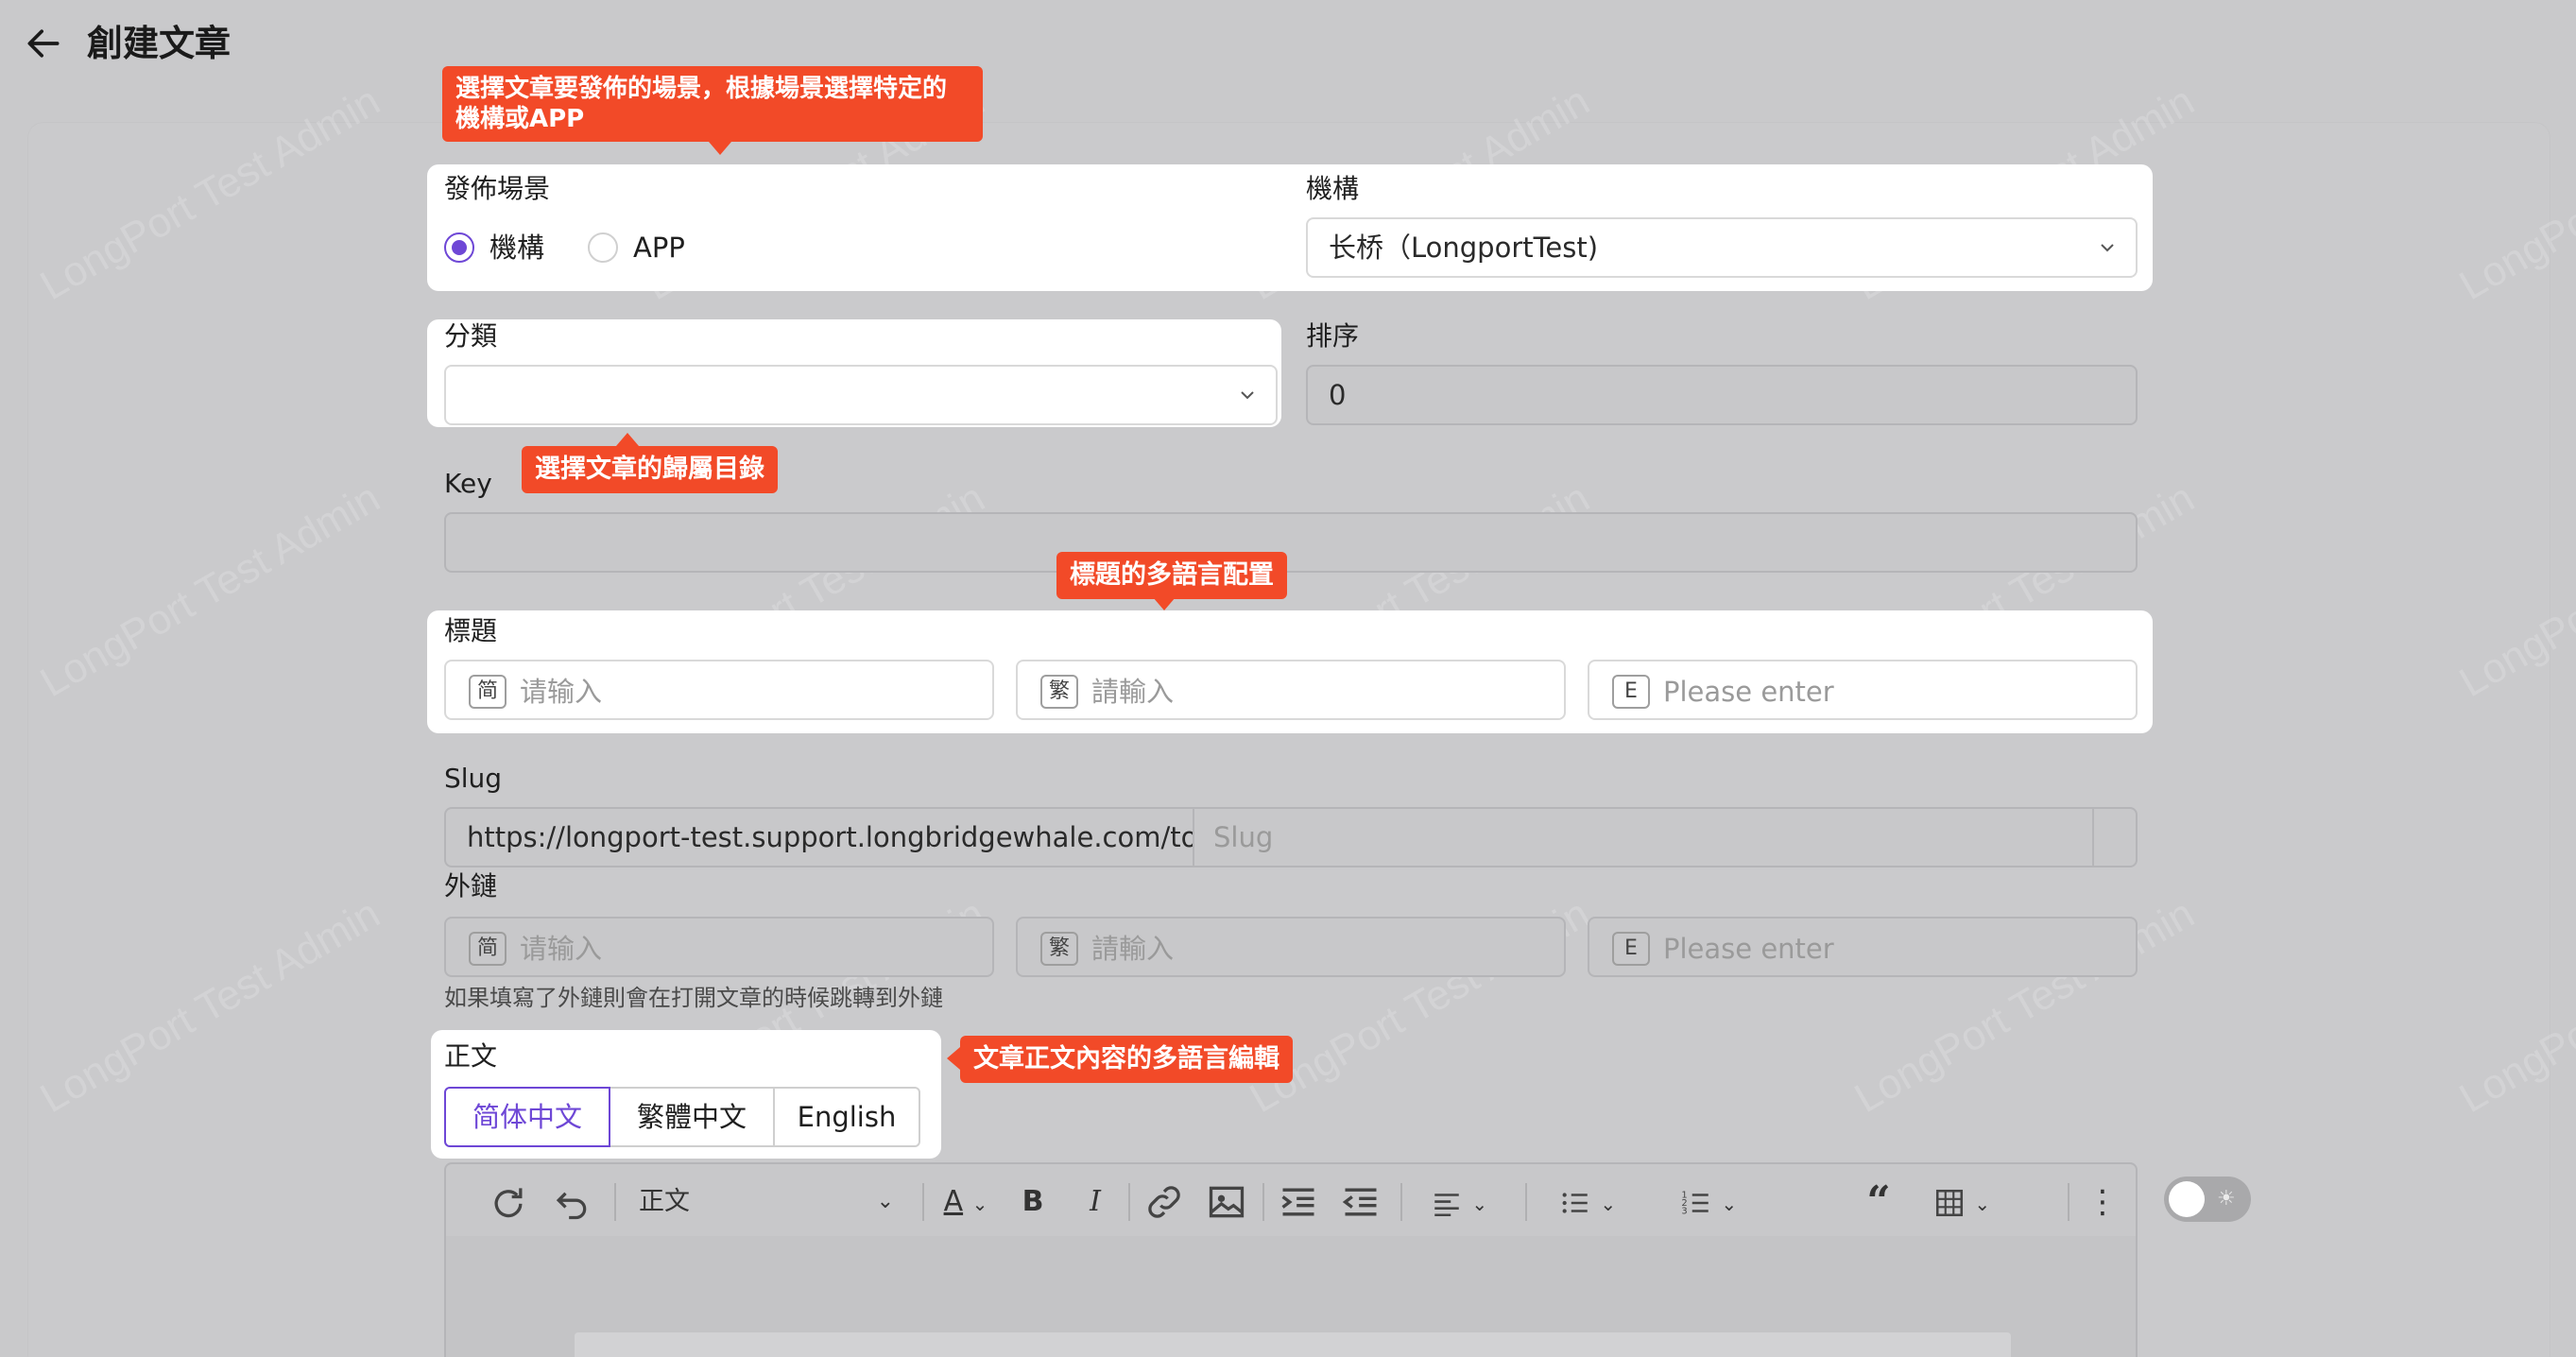 This screenshot has height=1357, width=2576. Describe the element at coordinates (471, 336) in the screenshot. I see `category-label: 分類` at that location.